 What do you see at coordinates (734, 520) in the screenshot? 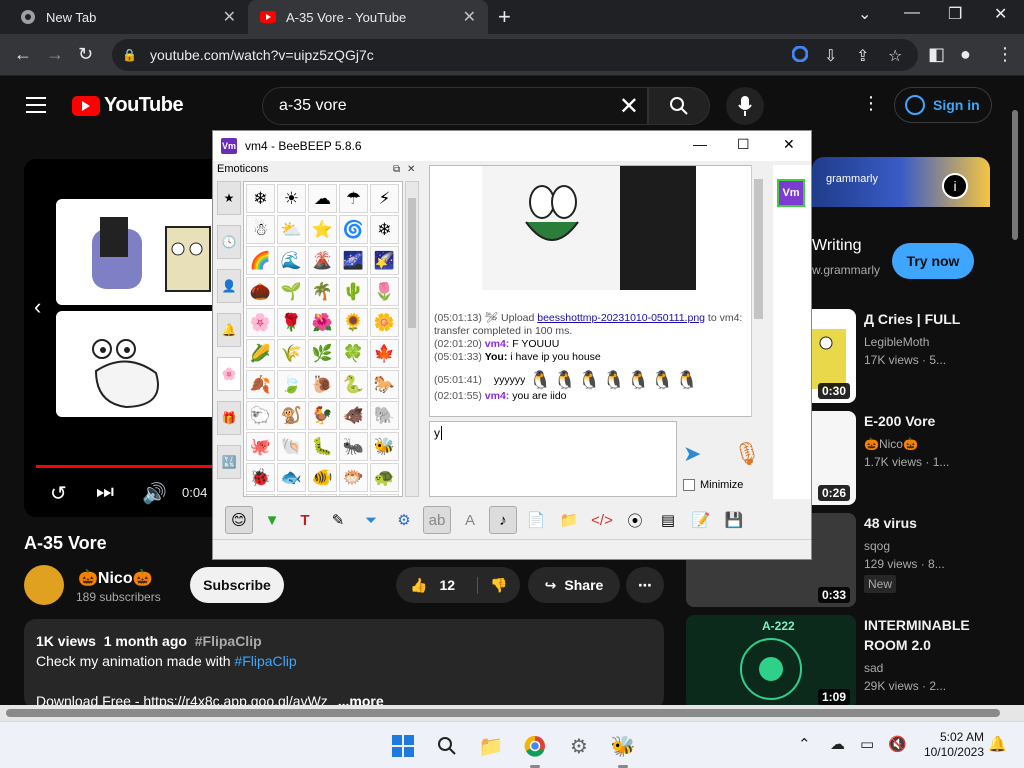
I see `save-icon: 💾` at bounding box center [734, 520].